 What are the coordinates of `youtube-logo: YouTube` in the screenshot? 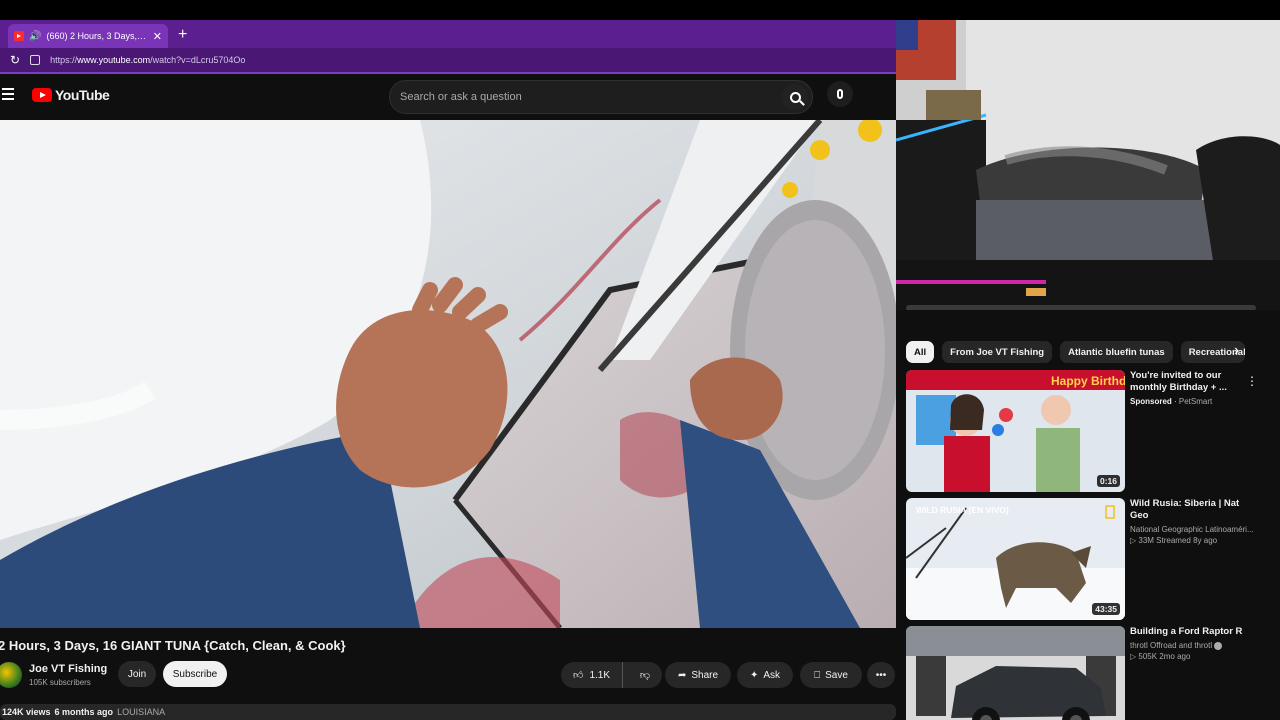 It's located at (71, 95).